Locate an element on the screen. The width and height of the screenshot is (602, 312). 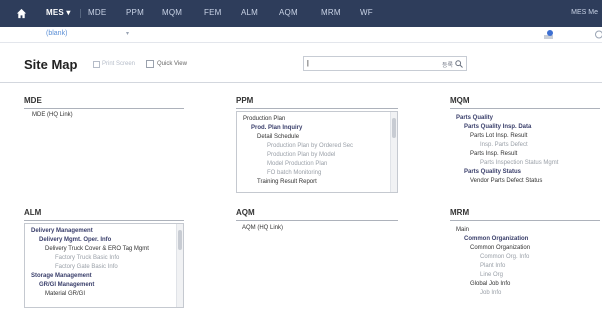
tree-item: Parts Quality Status is located at coordinates (492, 173).